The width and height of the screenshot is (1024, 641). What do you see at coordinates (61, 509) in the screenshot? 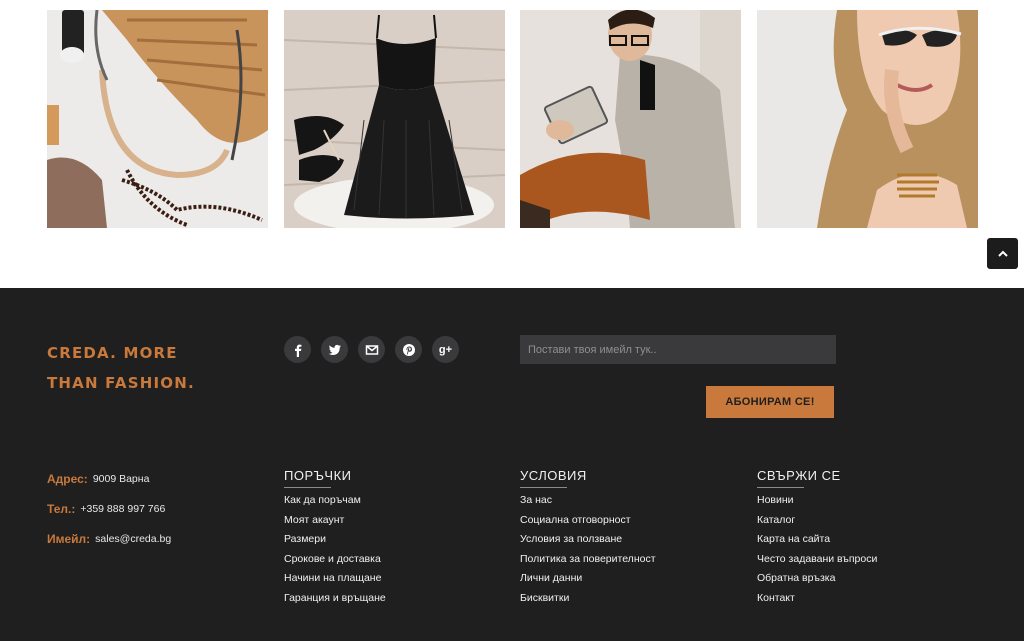
I see `phone-label: Тел.:` at bounding box center [61, 509].